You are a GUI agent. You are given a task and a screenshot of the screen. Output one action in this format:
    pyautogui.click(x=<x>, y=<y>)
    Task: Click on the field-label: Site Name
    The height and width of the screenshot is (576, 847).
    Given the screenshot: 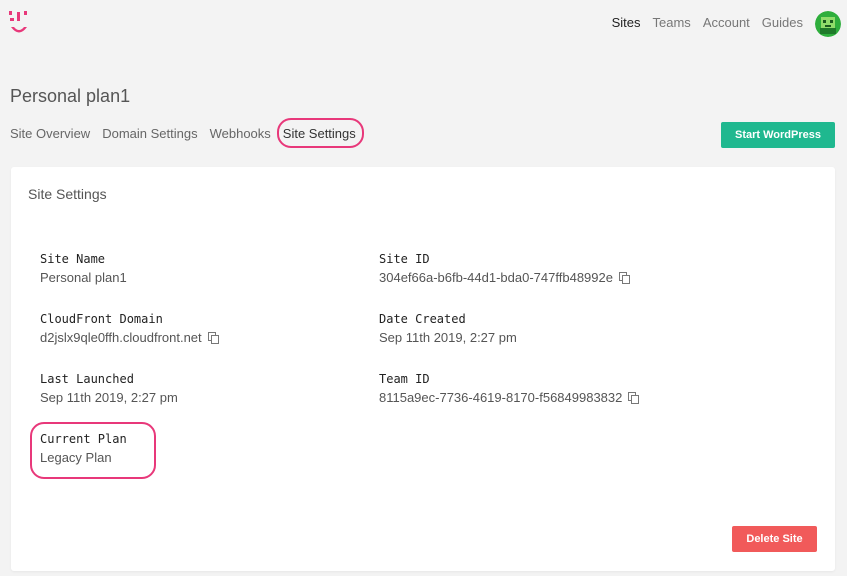 What is the action you would take?
    pyautogui.click(x=73, y=259)
    